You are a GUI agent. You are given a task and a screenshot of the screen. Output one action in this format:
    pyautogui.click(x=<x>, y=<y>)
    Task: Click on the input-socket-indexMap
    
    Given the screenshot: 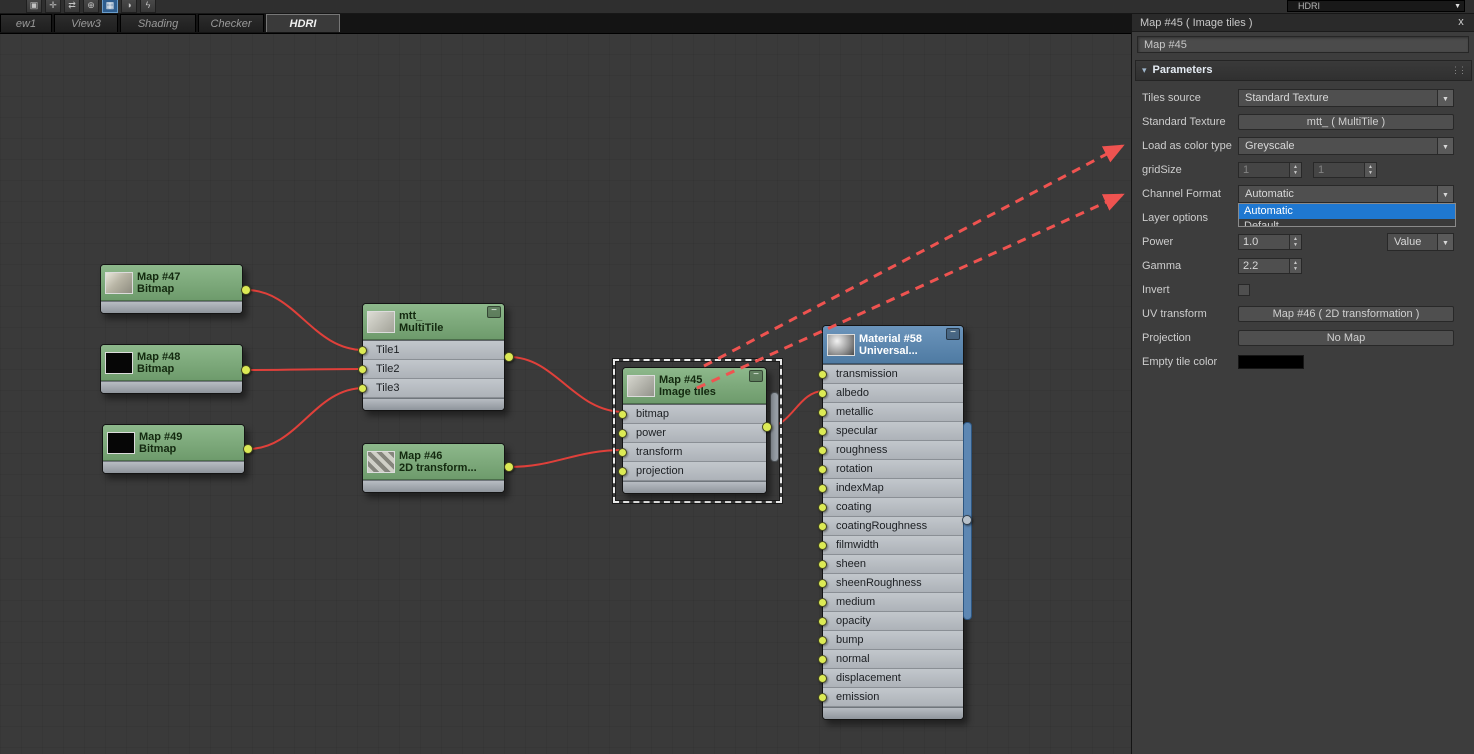 What is the action you would take?
    pyautogui.click(x=822, y=488)
    